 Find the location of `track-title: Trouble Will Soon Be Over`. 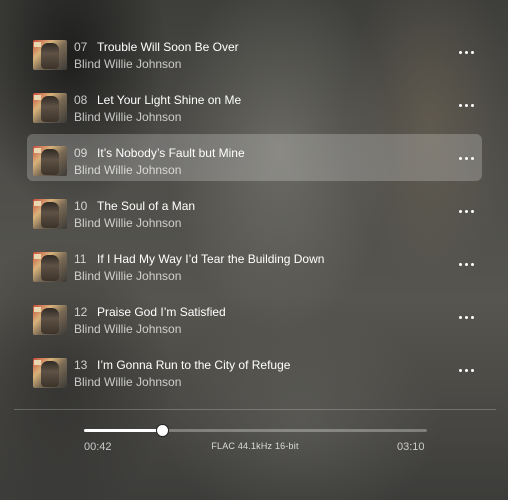

track-title: Trouble Will Soon Be Over is located at coordinates (168, 47).